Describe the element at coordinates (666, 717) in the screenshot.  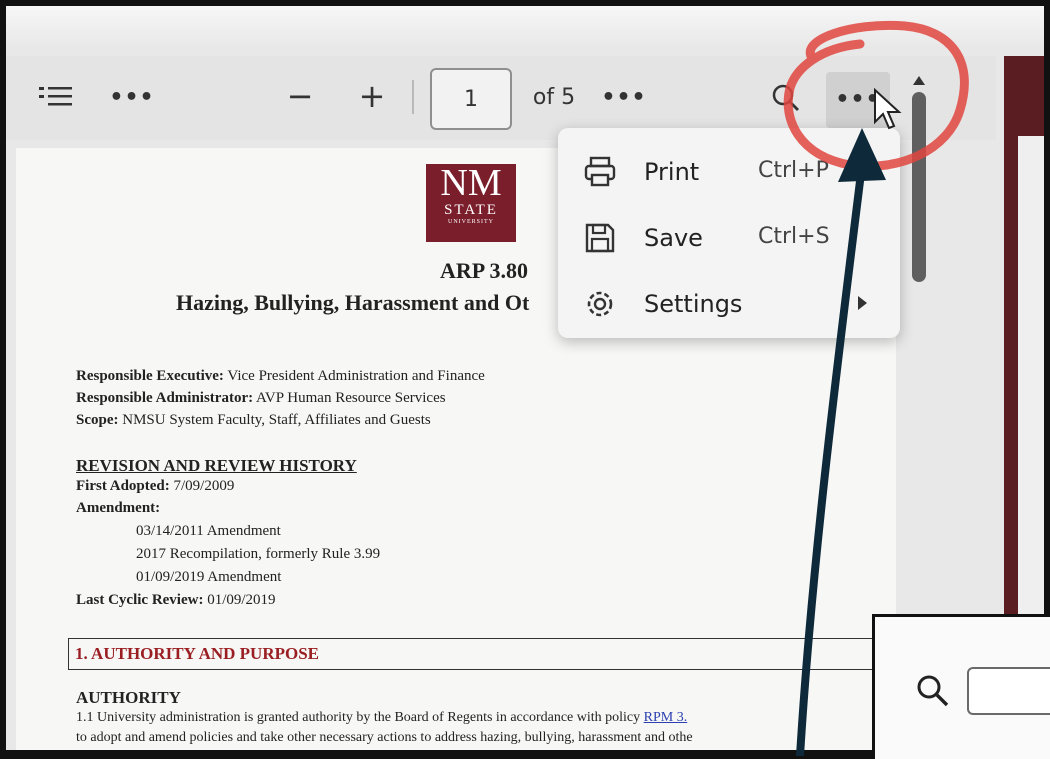
I see `policy-link: RPM 3.` at that location.